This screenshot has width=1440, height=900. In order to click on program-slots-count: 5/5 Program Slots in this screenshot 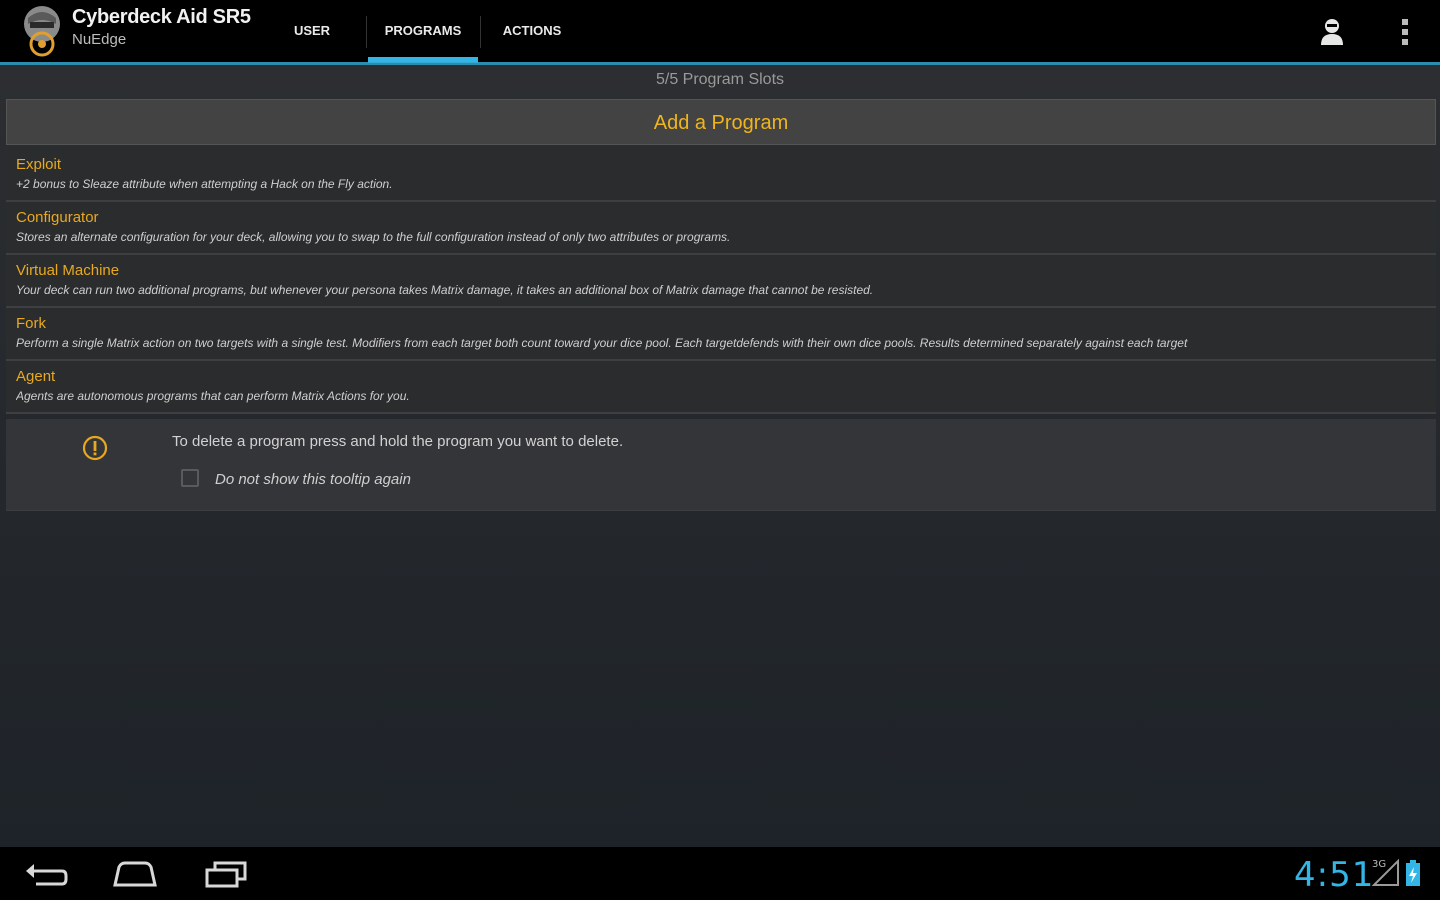, I will do `click(720, 79)`.